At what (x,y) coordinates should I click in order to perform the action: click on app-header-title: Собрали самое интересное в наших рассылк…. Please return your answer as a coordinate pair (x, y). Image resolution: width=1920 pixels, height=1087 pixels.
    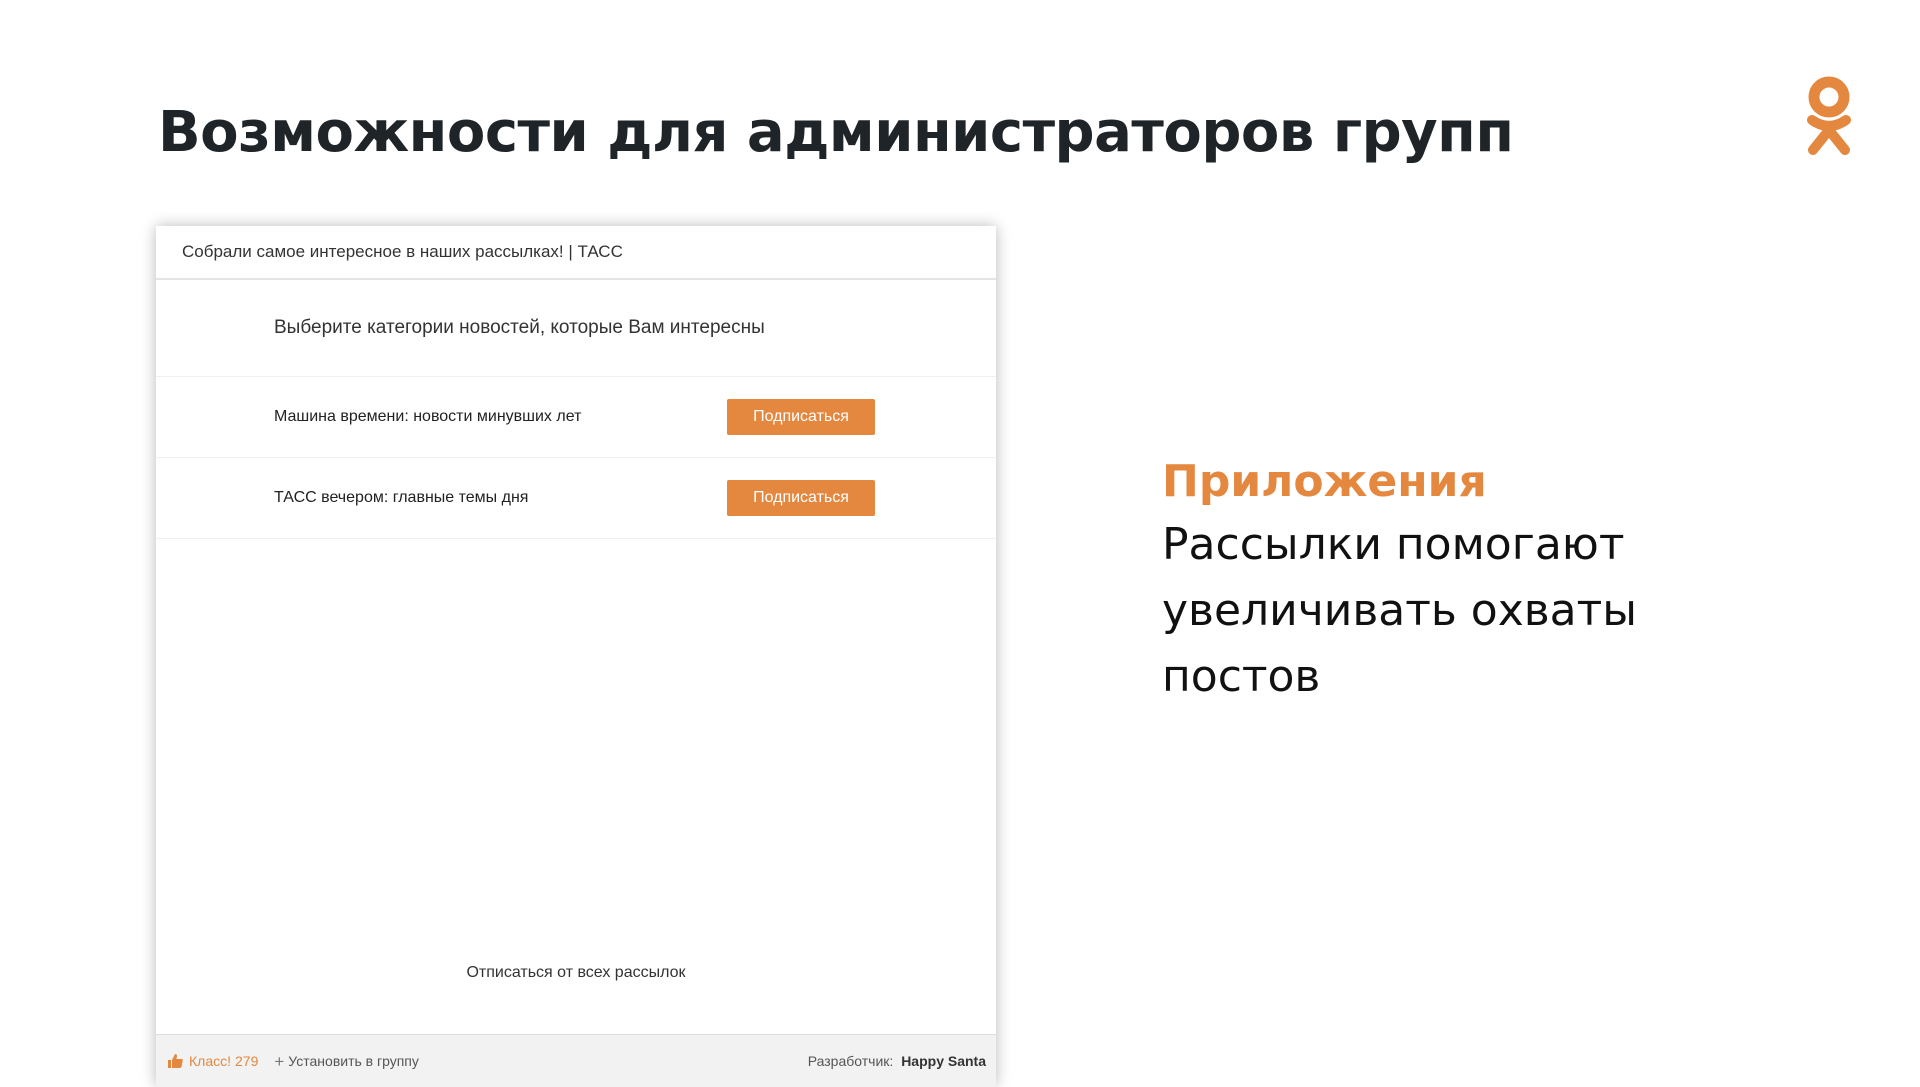
    Looking at the image, I should click on (402, 251).